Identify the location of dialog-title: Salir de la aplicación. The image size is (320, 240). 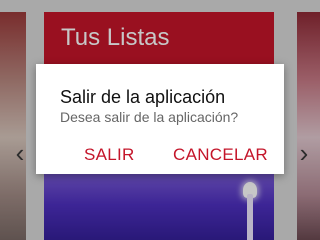
(143, 97).